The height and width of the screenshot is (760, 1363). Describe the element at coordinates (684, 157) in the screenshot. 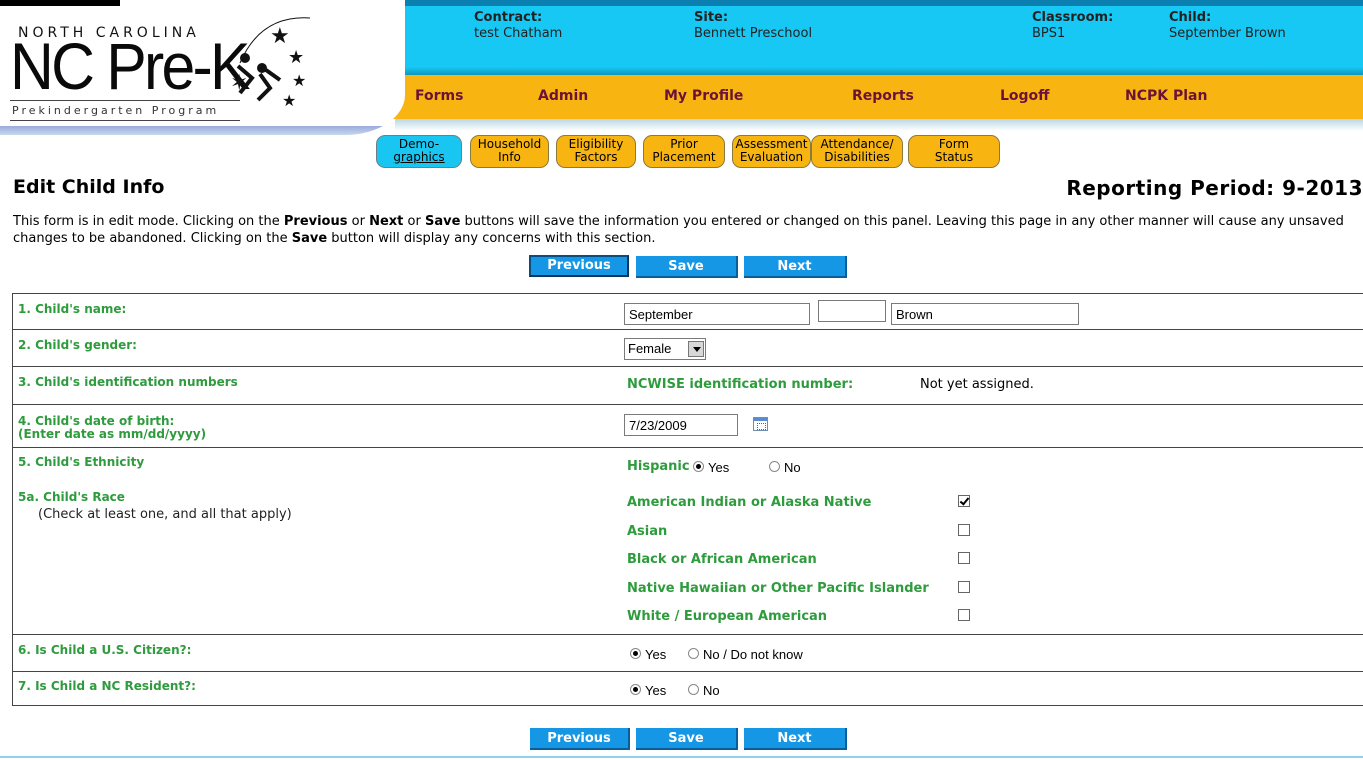

I see `tab-label: Placement` at that location.